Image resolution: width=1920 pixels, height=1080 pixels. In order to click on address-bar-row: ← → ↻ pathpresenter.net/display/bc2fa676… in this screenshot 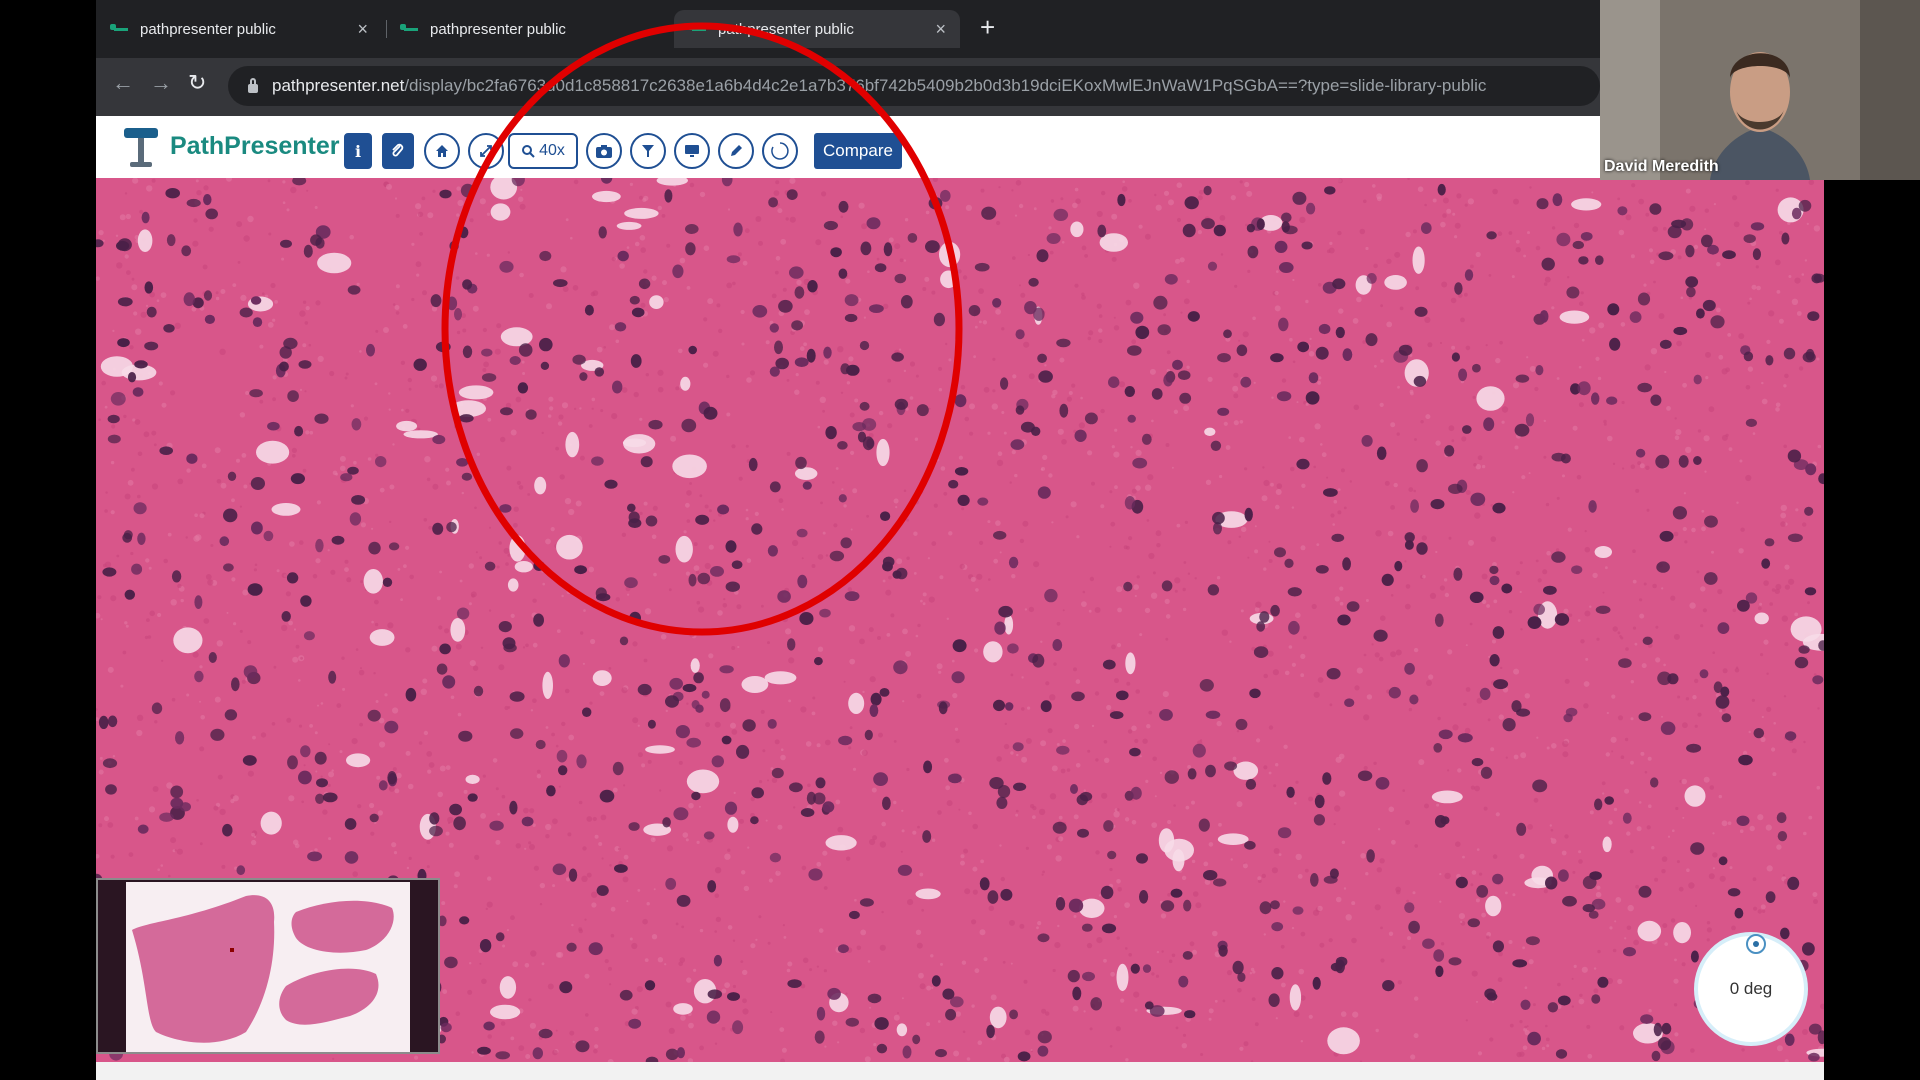, I will do `click(848, 87)`.